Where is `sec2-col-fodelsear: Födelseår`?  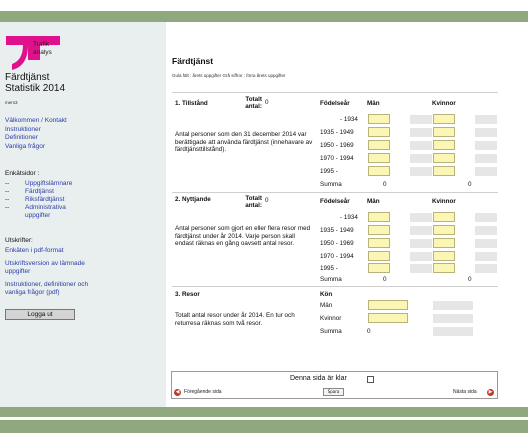
sec2-col-fodelsear: Födelseår is located at coordinates (335, 201).